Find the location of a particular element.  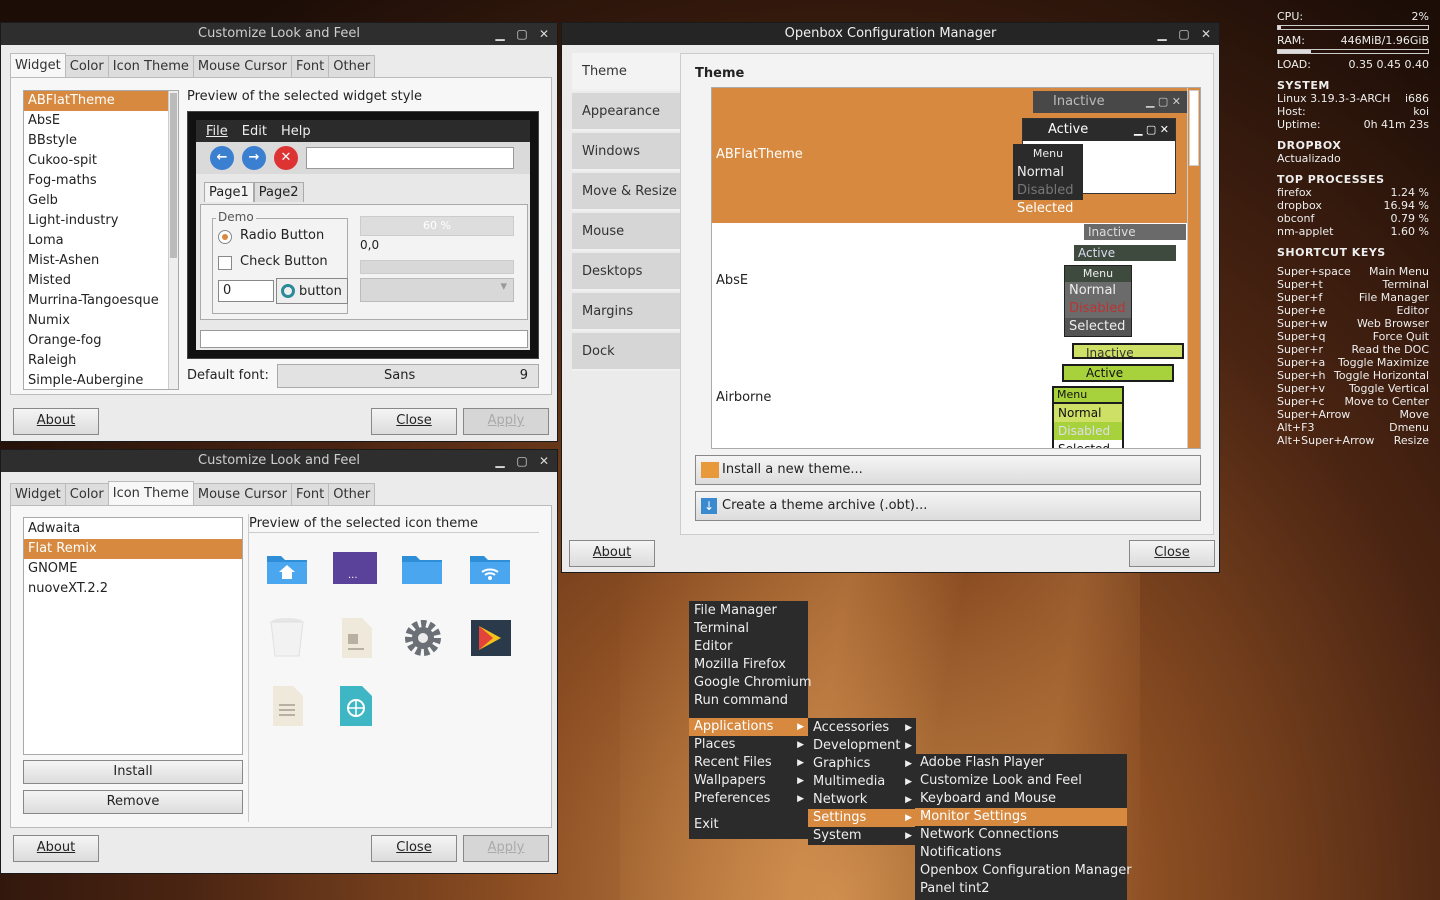

theme-item-murrina-tangoesque: Murrina-Tangoesque is located at coordinates (101, 301).